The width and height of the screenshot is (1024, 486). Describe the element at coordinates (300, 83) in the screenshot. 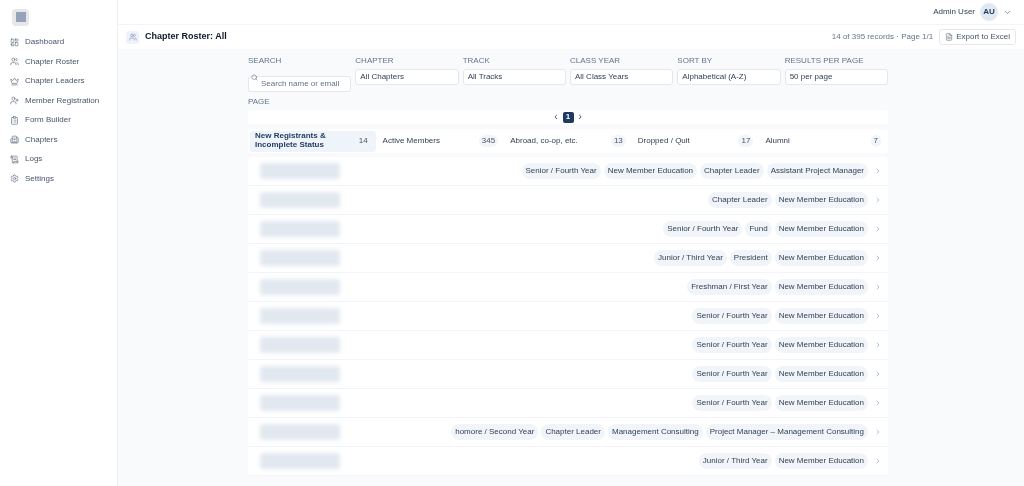

I see `search-field: Search name or email` at that location.